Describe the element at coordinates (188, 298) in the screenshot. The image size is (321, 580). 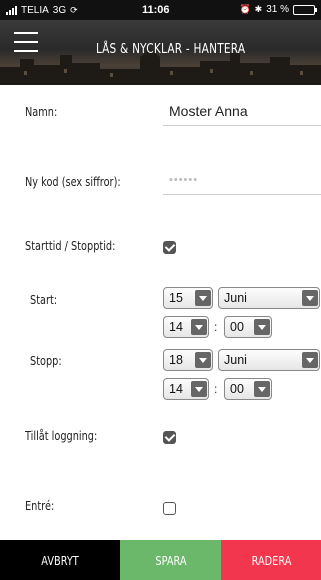
I see `start-day-select: 15` at that location.